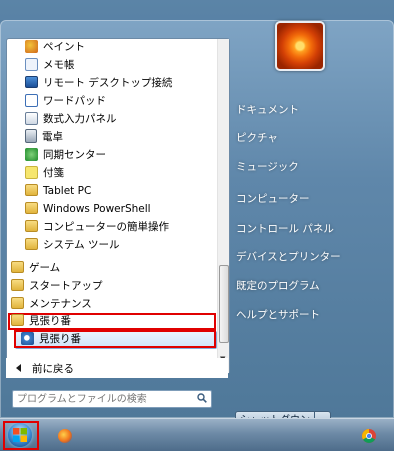  What do you see at coordinates (64, 47) in the screenshot?
I see `program-label: ペイント` at bounding box center [64, 47].